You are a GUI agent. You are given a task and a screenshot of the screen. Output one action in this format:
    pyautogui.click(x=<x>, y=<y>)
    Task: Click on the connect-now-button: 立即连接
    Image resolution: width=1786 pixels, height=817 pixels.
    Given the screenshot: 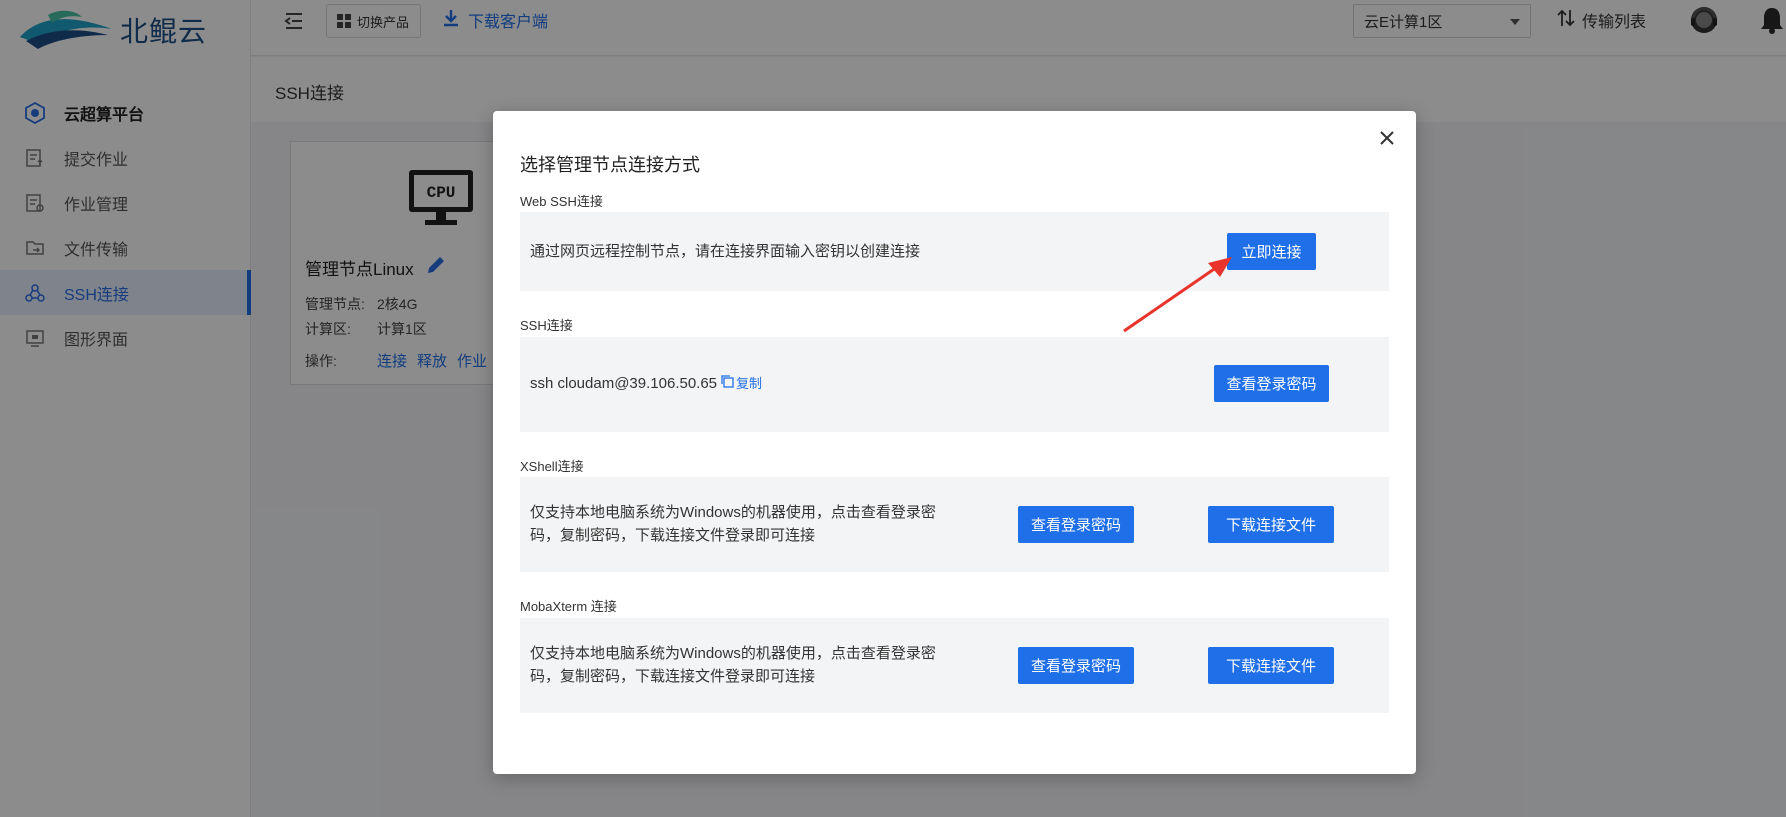 What is the action you would take?
    pyautogui.click(x=1271, y=251)
    